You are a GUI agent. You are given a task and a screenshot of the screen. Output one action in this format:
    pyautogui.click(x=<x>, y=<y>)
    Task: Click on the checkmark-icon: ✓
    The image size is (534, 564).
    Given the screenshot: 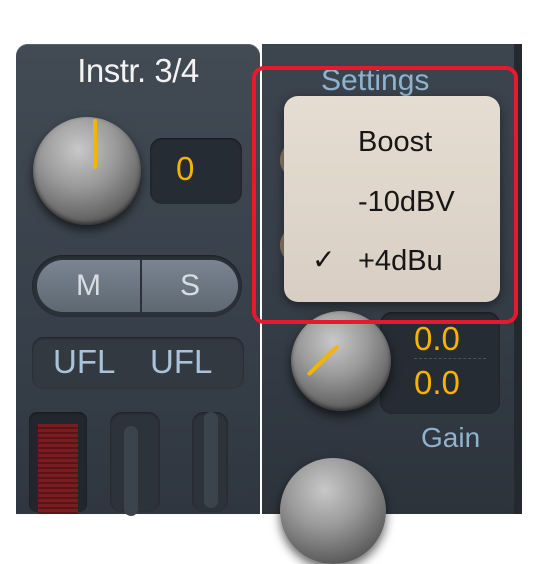 What is the action you would take?
    pyautogui.click(x=324, y=259)
    